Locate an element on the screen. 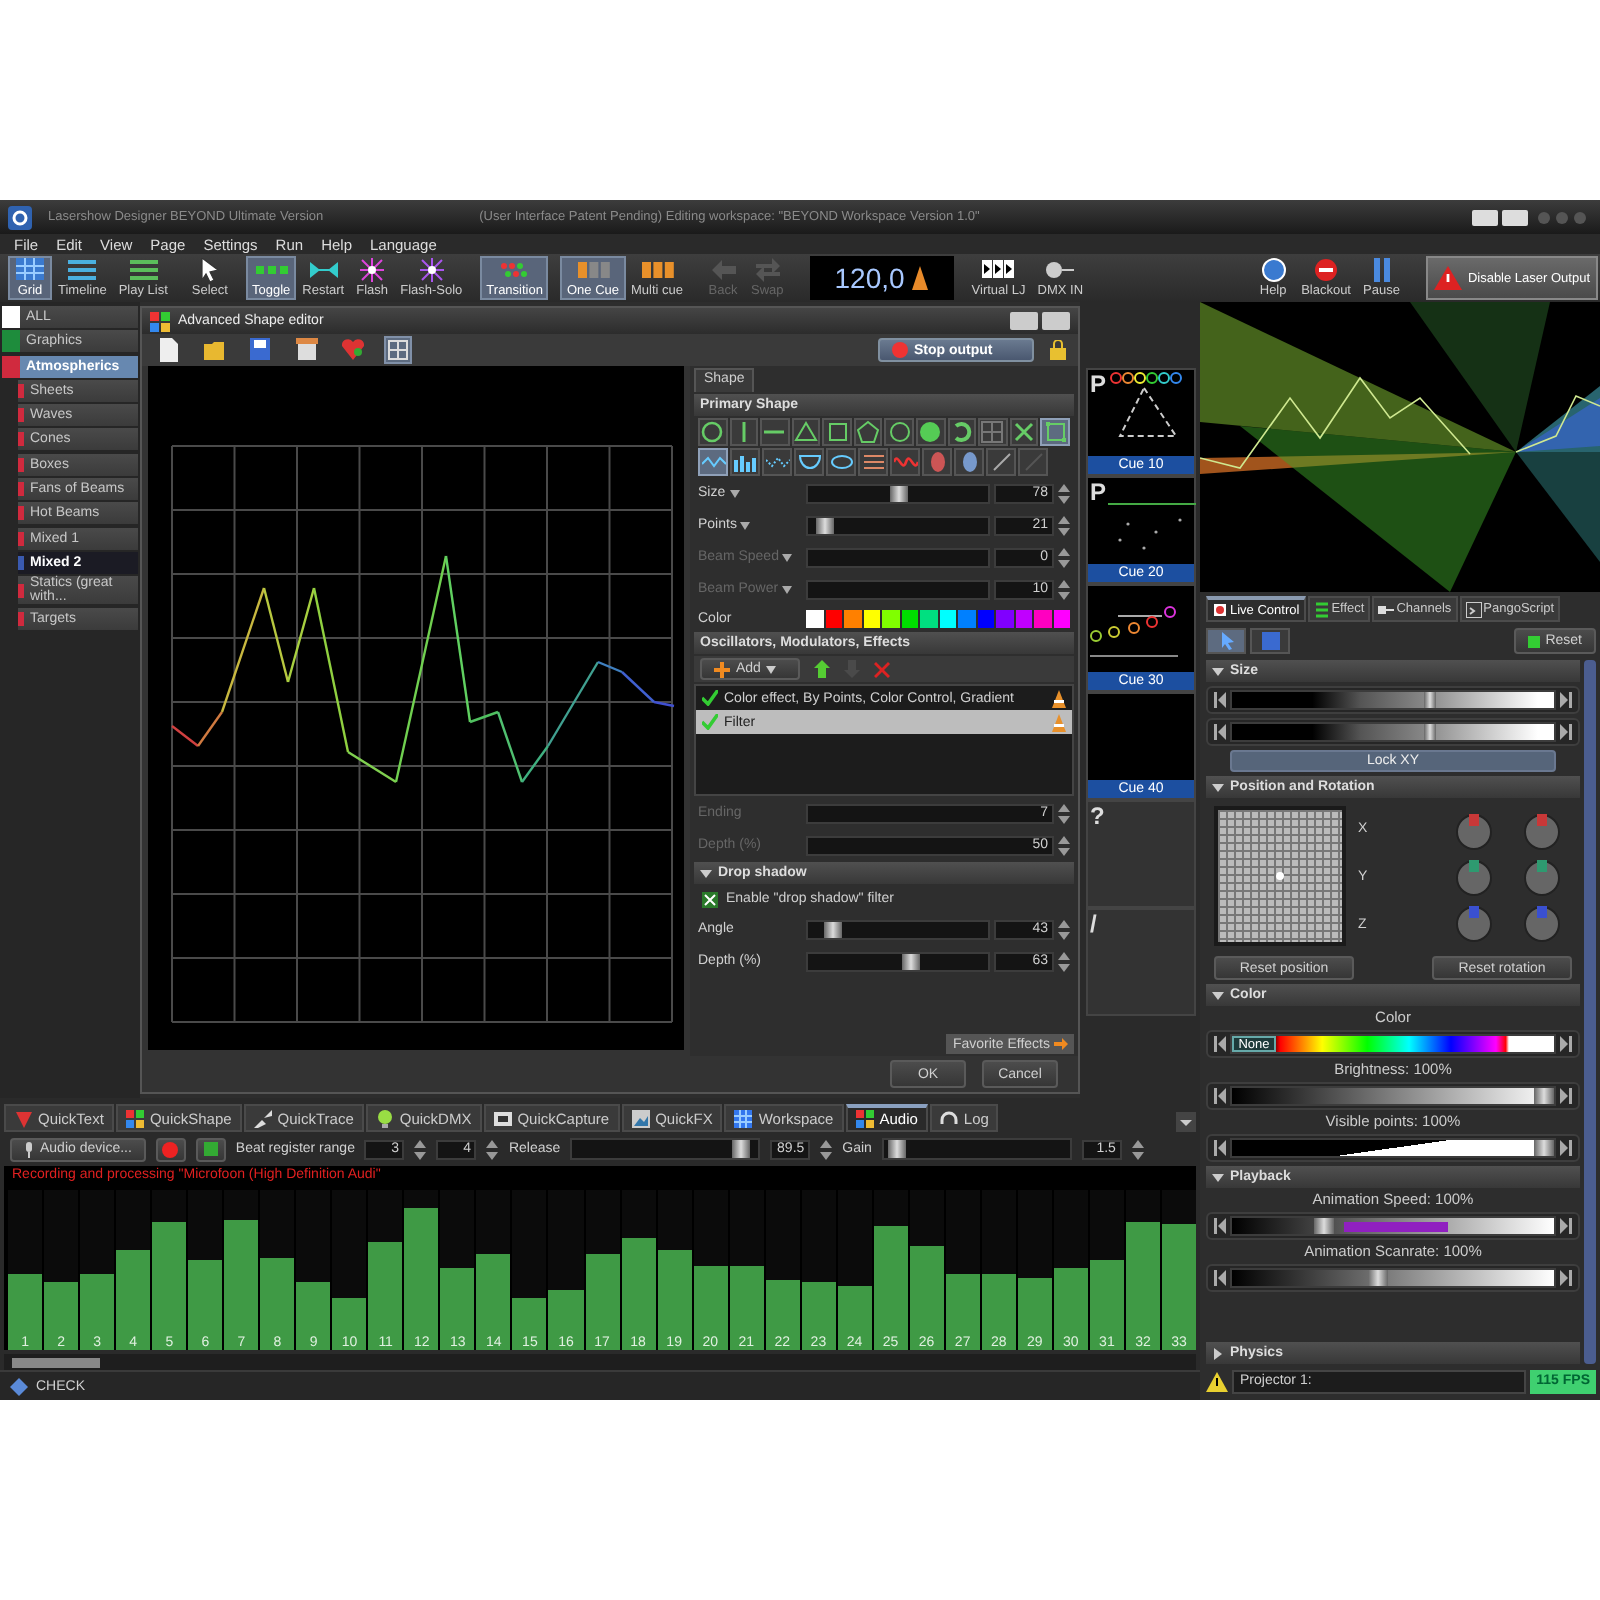 Image resolution: width=1600 pixels, height=1600 pixels. arrow-up-icon is located at coordinates (822, 669).